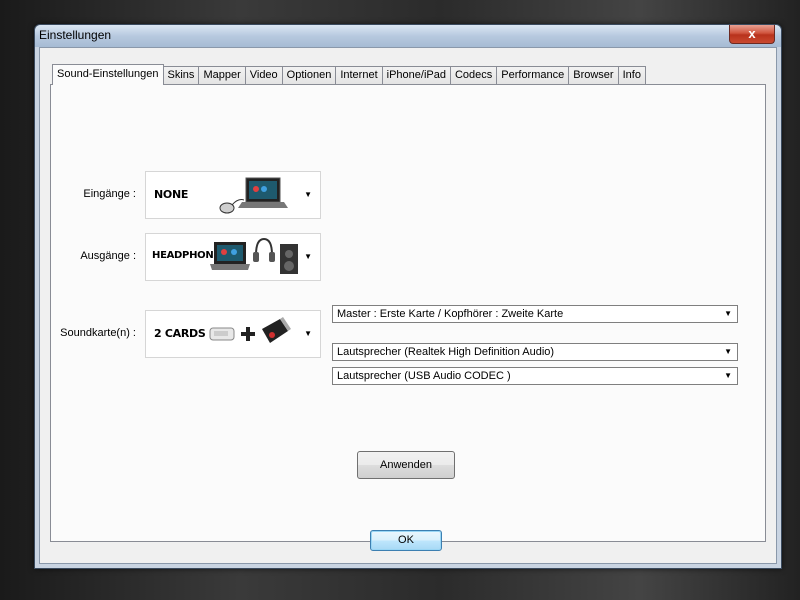 The image size is (800, 600). Describe the element at coordinates (108, 256) in the screenshot. I see `outputs-label: Ausgänge :` at that location.